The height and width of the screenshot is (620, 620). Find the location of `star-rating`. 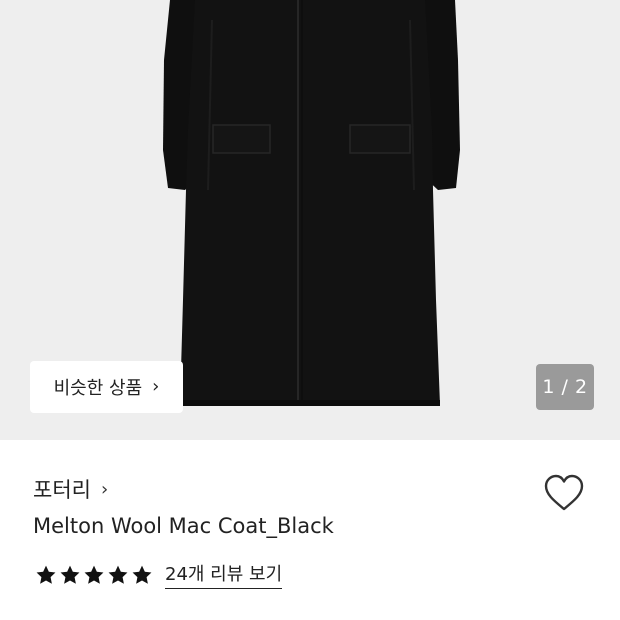

star-rating is located at coordinates (94, 575).